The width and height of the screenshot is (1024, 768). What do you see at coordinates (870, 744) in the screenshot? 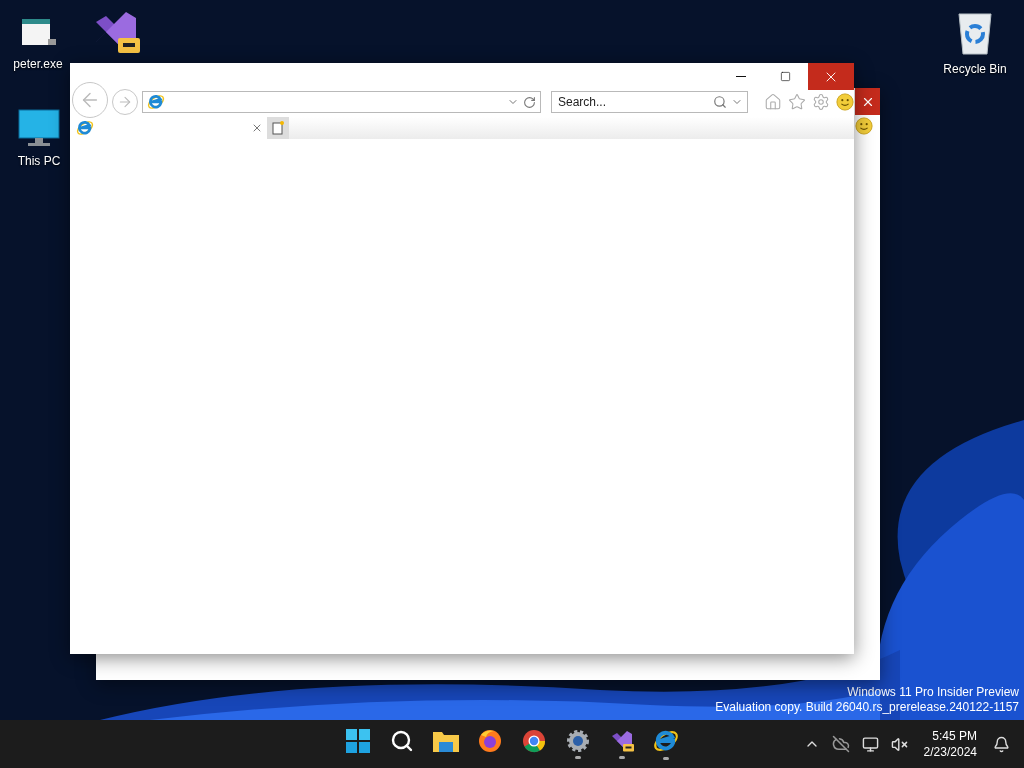
I see `network-icon` at bounding box center [870, 744].